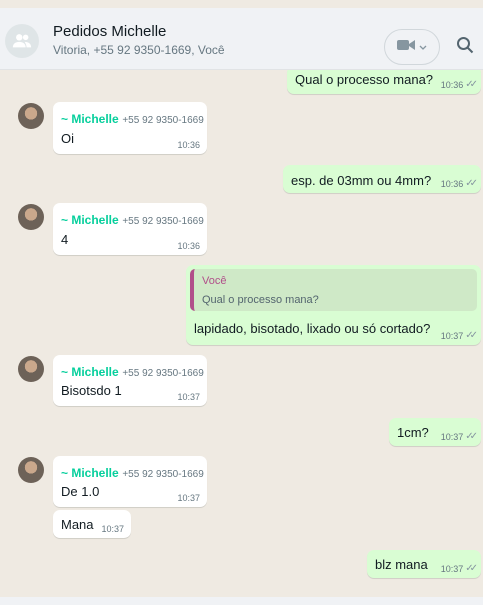  What do you see at coordinates (406, 47) in the screenshot?
I see `video-call-icon` at bounding box center [406, 47].